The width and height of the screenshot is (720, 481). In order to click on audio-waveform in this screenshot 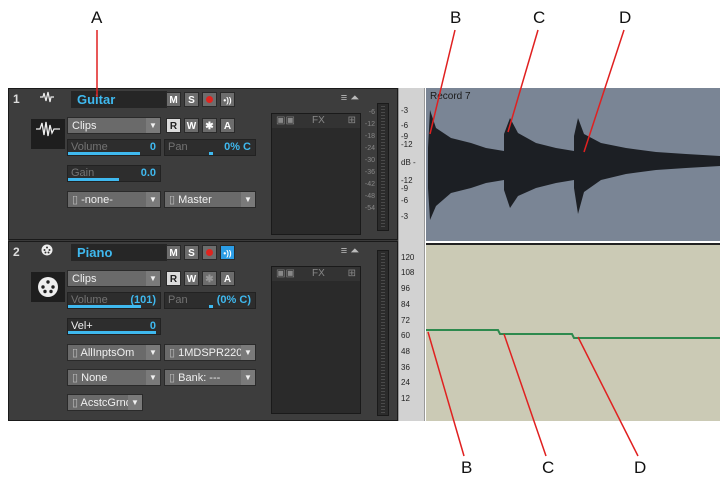, I will do `click(574, 165)`.